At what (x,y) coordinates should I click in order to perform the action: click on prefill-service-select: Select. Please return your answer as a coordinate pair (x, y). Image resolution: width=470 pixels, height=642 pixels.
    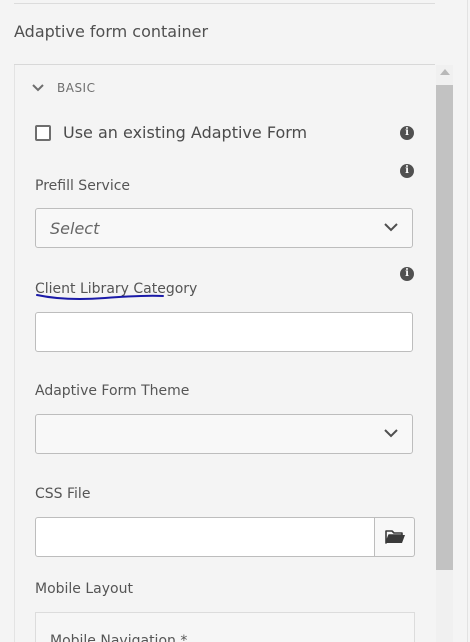
    Looking at the image, I should click on (224, 228).